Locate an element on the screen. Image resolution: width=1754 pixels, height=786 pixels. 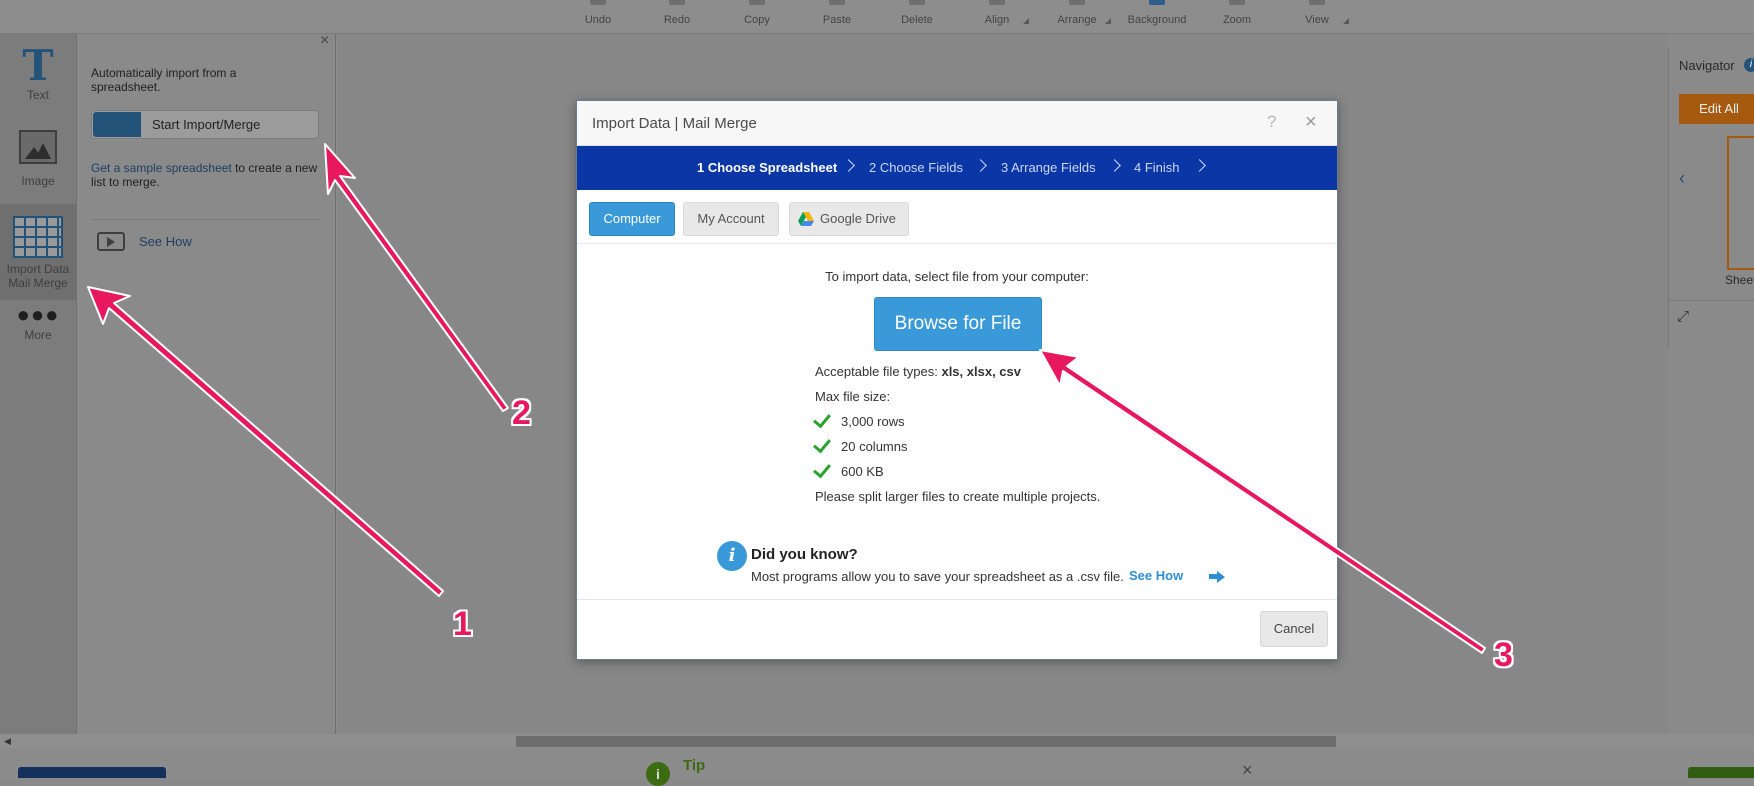
start-import-merge-button: Start Import/Merge is located at coordinates (205, 124).